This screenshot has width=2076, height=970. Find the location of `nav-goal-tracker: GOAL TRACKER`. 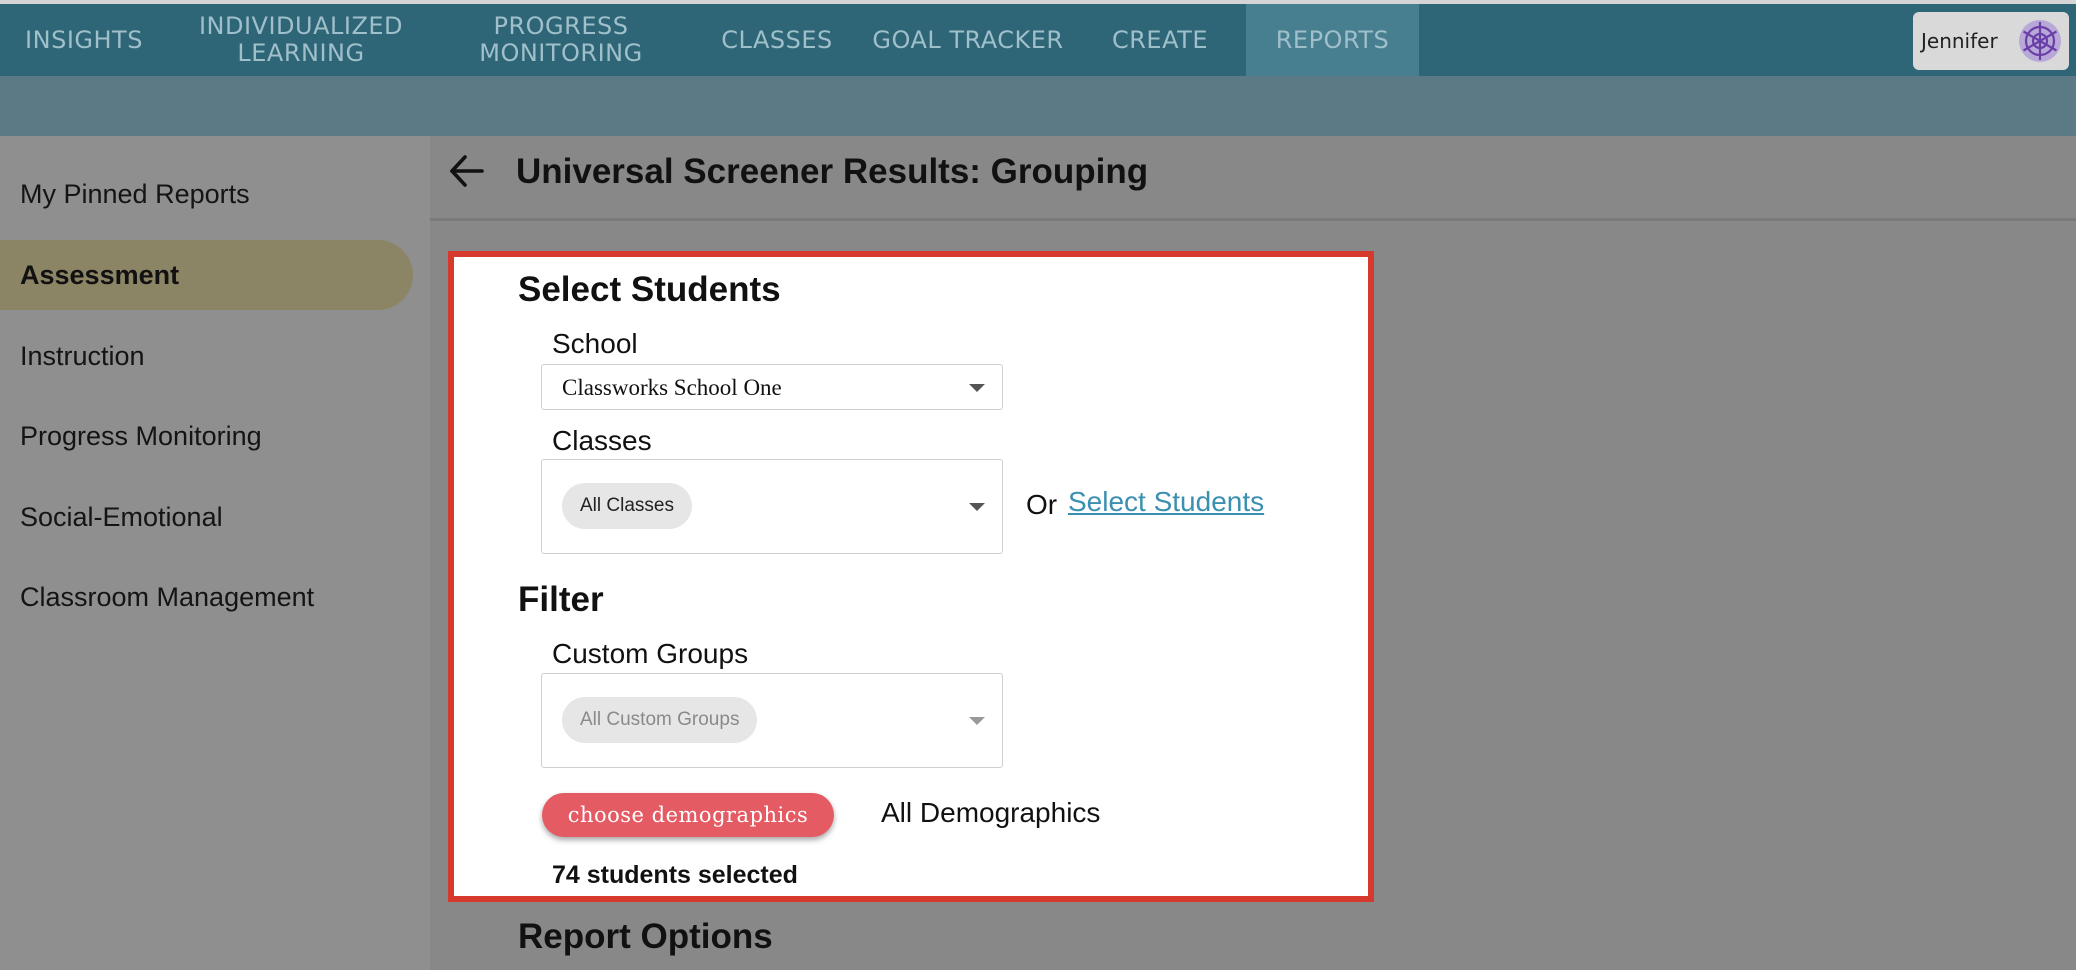

nav-goal-tracker: GOAL TRACKER is located at coordinates (968, 40).